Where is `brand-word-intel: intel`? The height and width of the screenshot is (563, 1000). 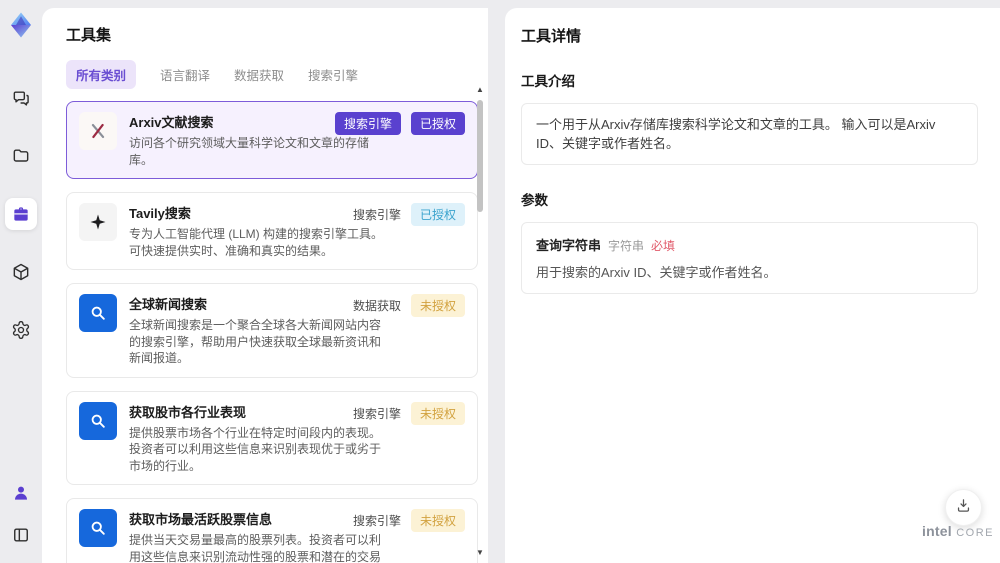 brand-word-intel: intel is located at coordinates (937, 531).